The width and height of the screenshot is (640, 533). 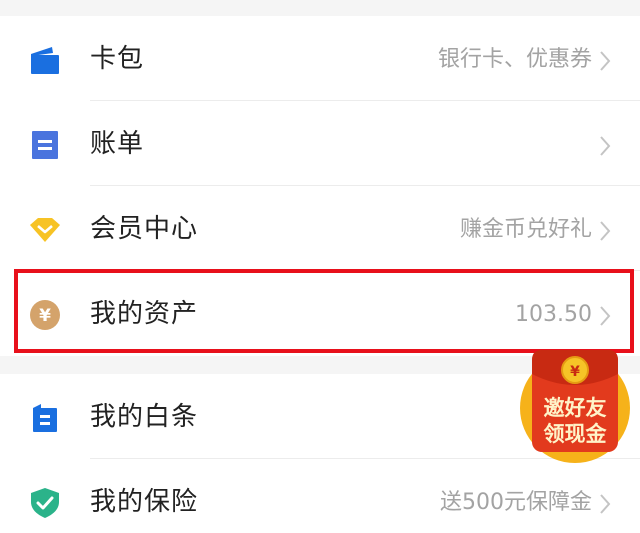 What do you see at coordinates (45, 60) in the screenshot?
I see `wallet-icon` at bounding box center [45, 60].